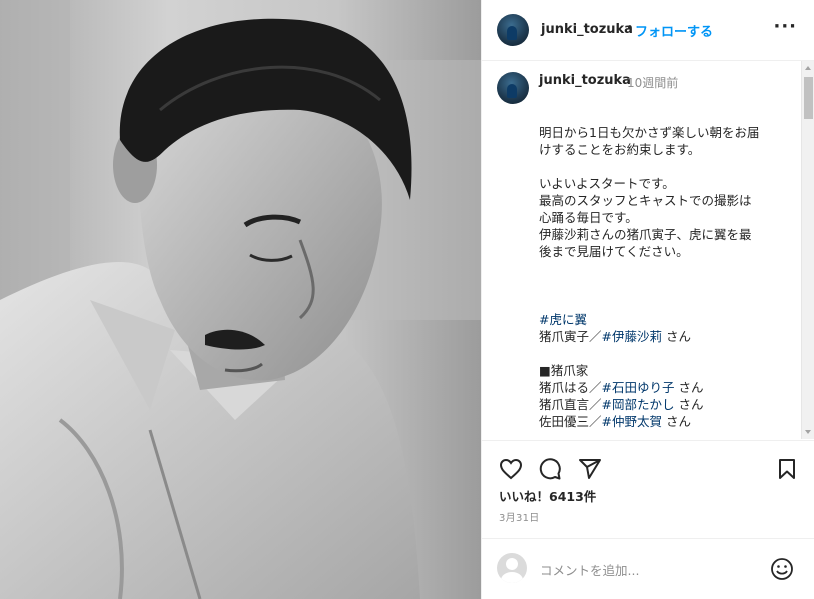 The width and height of the screenshot is (814, 599). I want to click on caption-line: 後まで見届けてください。, so click(614, 251).